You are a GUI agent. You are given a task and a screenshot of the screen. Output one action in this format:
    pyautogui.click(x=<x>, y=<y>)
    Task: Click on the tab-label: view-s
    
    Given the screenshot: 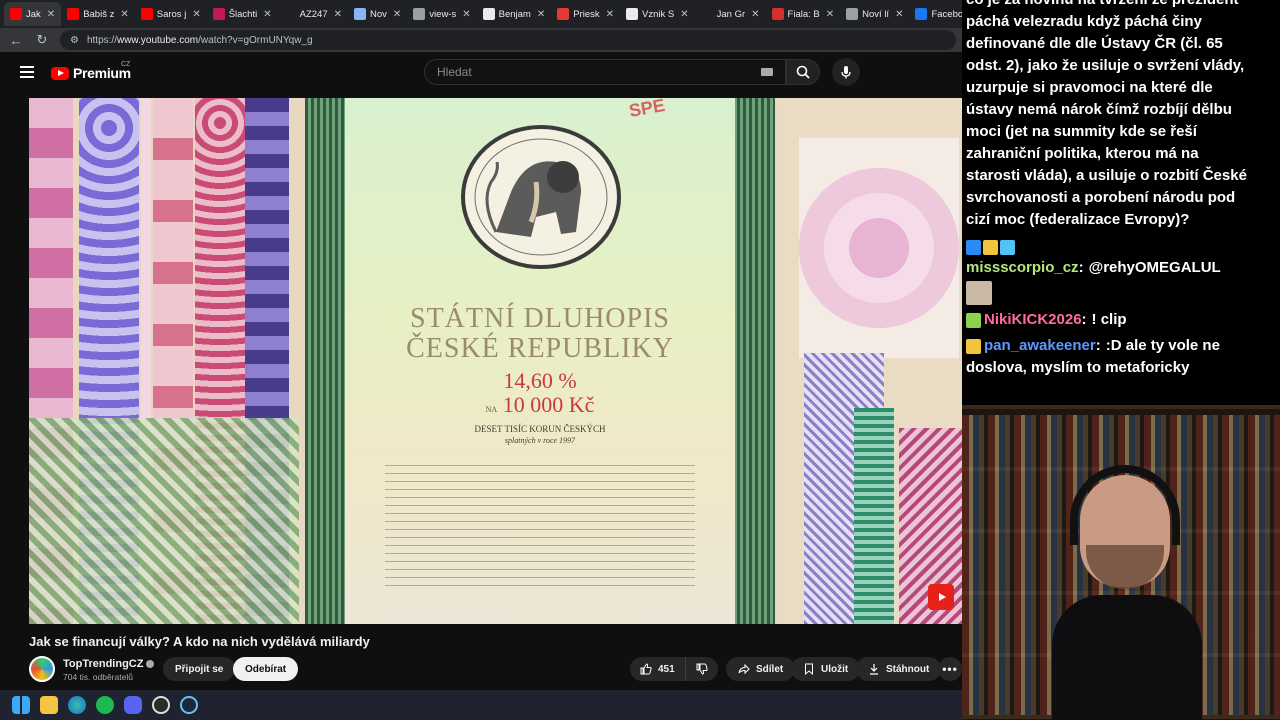 What is the action you would take?
    pyautogui.click(x=443, y=14)
    